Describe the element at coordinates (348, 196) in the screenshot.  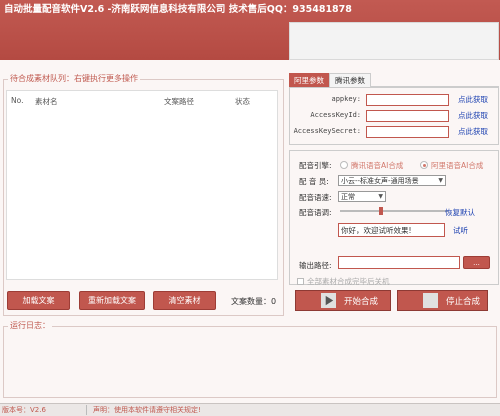
I see `speed-select-value: 正常` at that location.